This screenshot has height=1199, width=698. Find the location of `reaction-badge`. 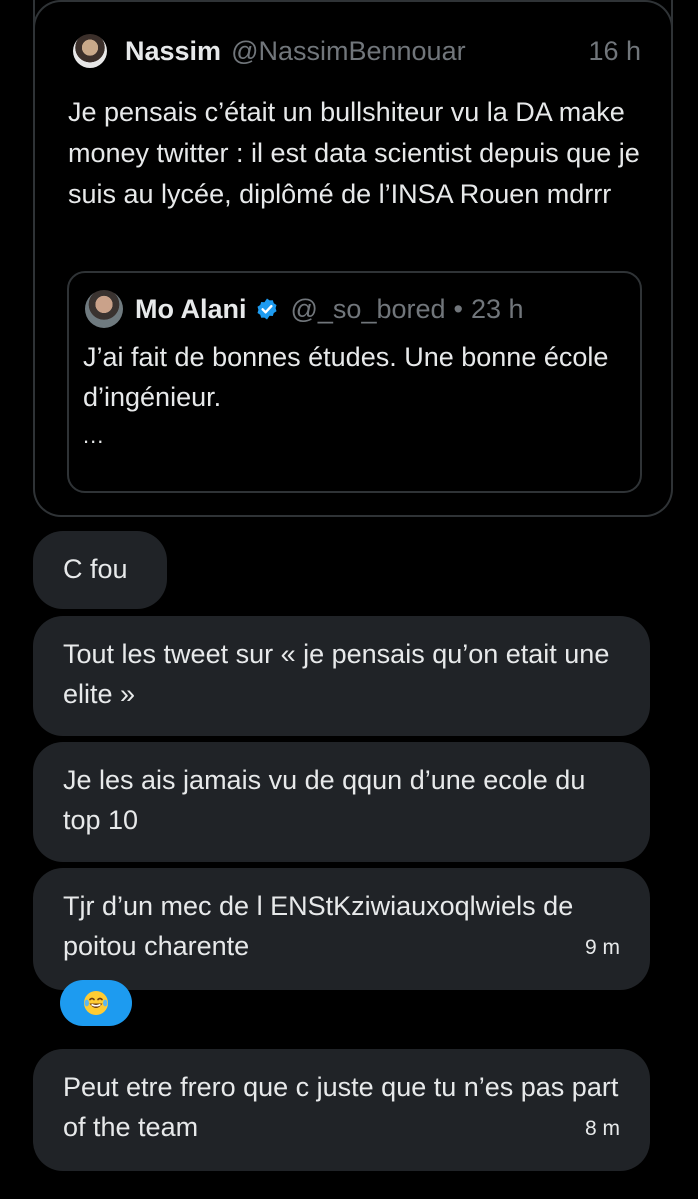

reaction-badge is located at coordinates (96, 1003).